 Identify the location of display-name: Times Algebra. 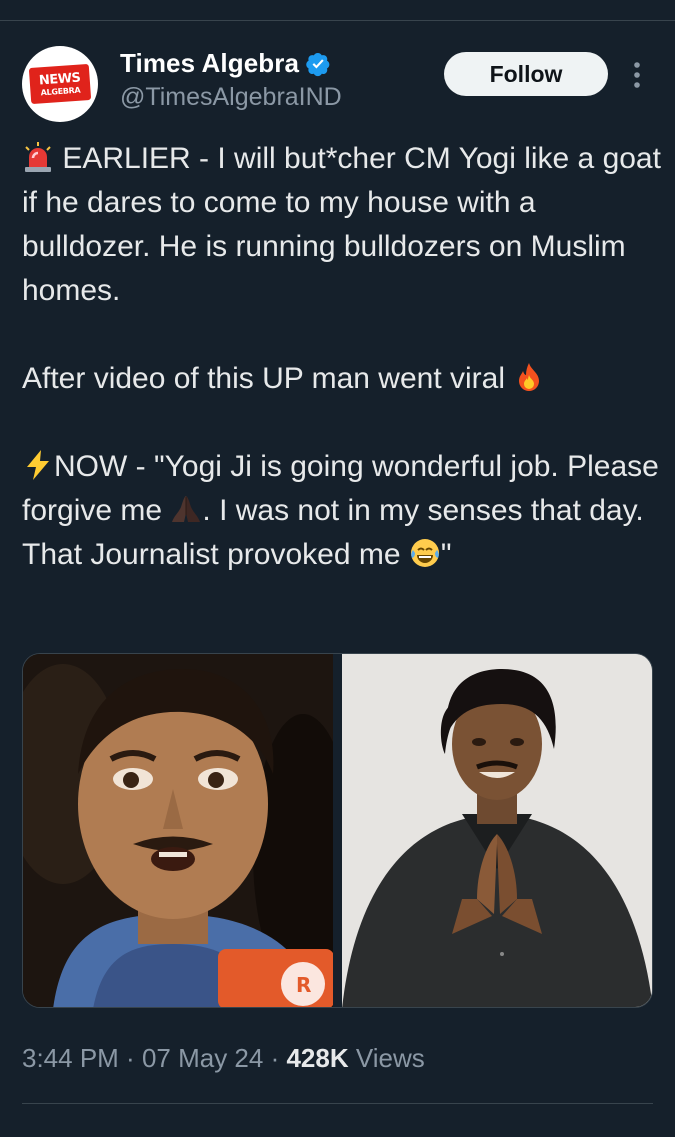
(209, 63).